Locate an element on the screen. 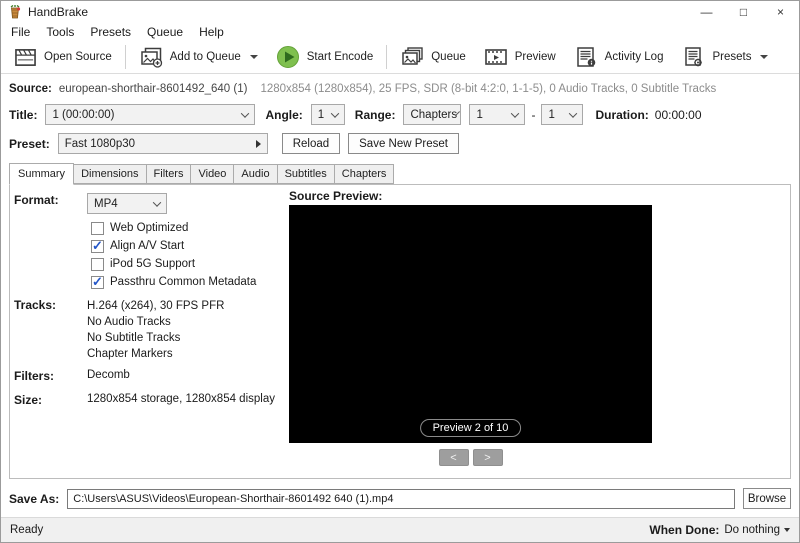 The image size is (800, 543). menu-presets: Presets is located at coordinates (110, 32).